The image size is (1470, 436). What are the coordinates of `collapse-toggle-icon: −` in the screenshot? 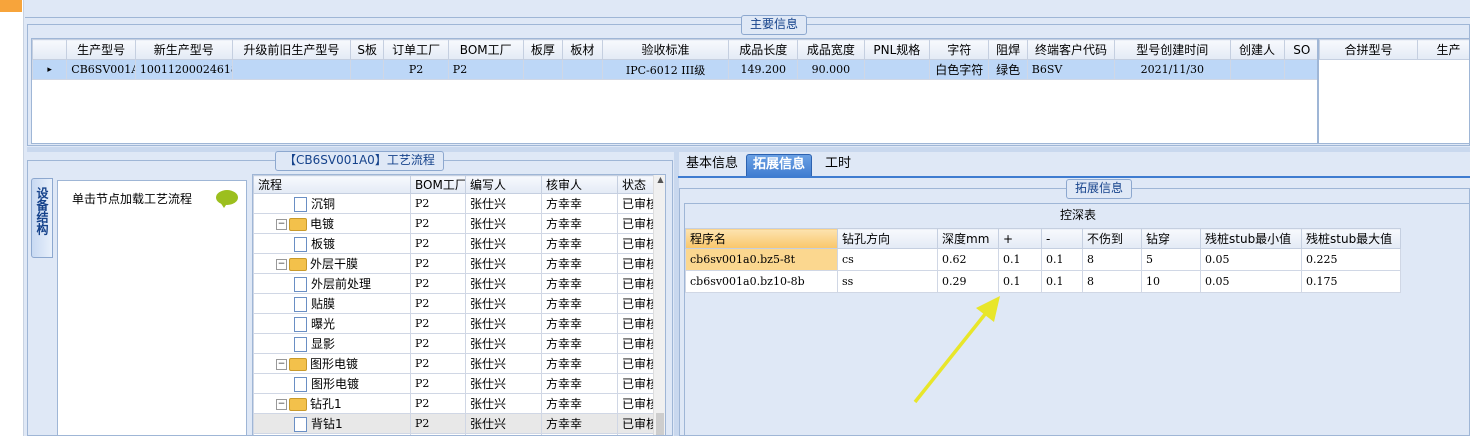 It's located at (281, 264).